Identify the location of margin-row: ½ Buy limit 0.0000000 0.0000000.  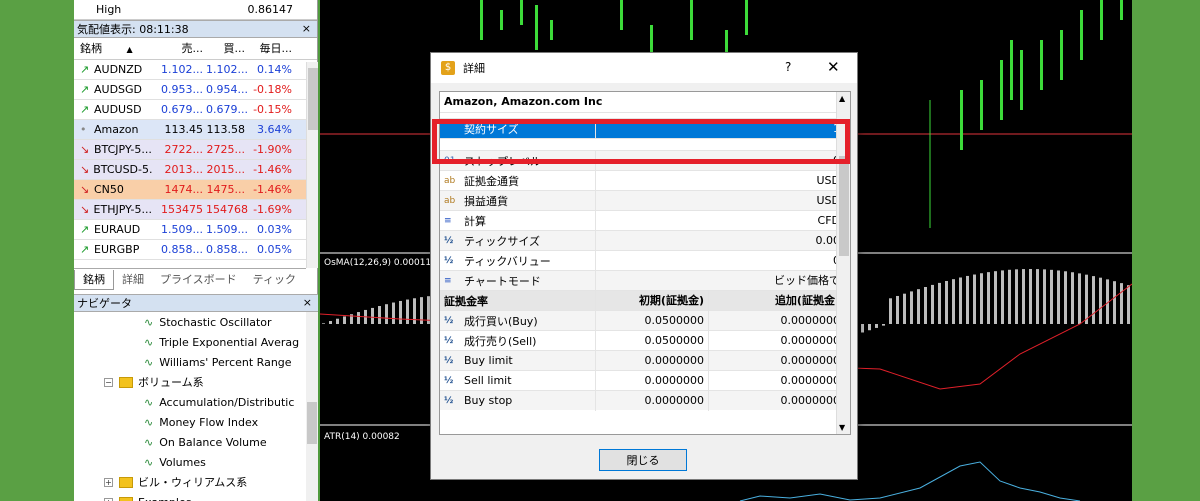
(645, 360).